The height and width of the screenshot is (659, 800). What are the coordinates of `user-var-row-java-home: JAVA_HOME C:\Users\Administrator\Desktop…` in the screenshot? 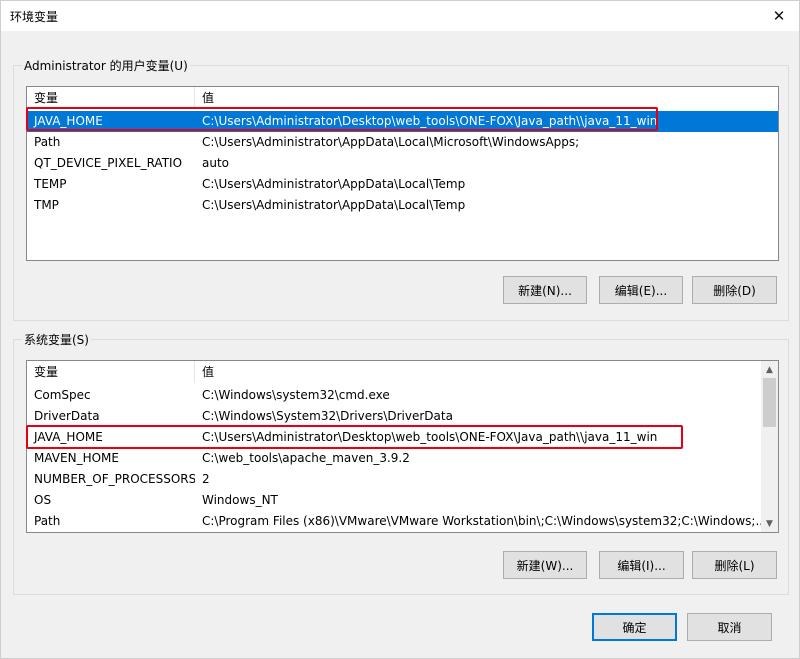 It's located at (402, 121).